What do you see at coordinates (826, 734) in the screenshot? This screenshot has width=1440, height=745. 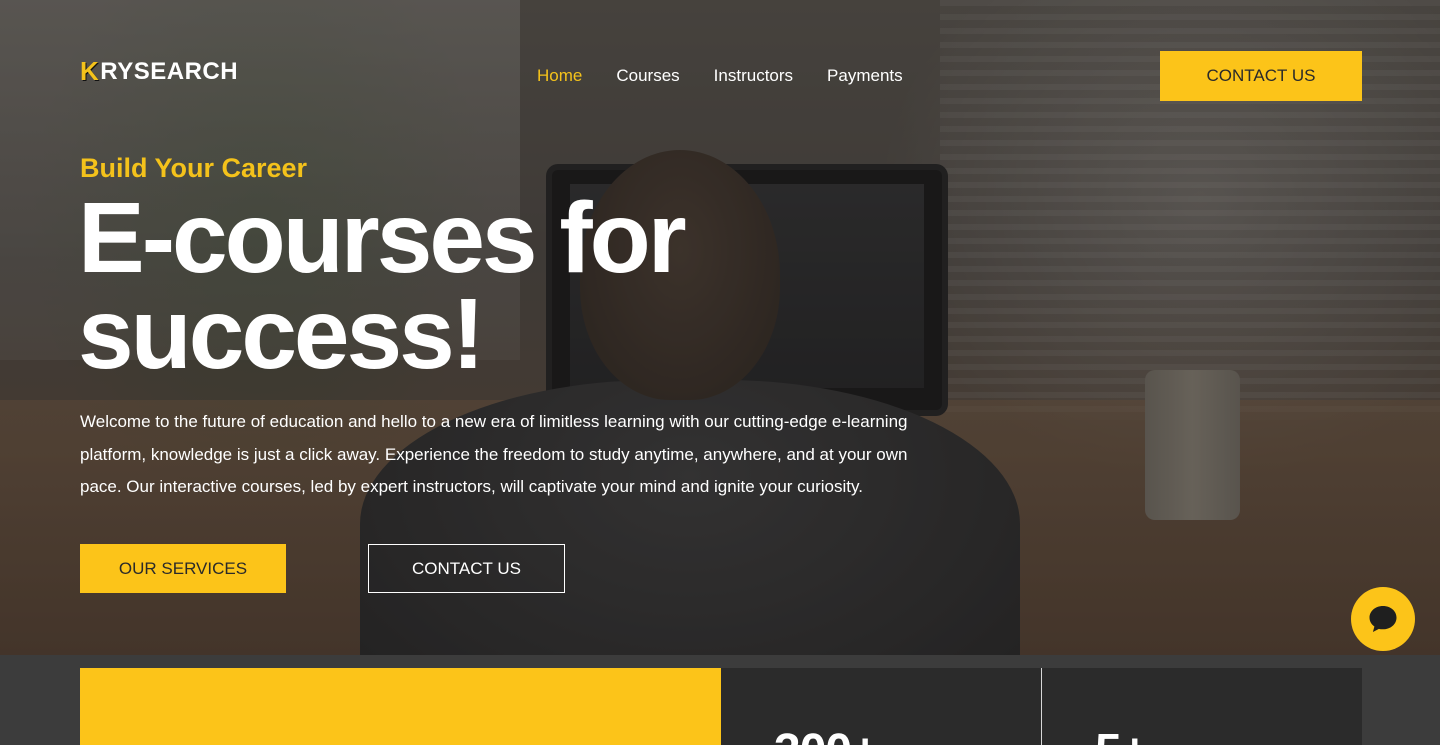 I see `stat-value: 300+` at bounding box center [826, 734].